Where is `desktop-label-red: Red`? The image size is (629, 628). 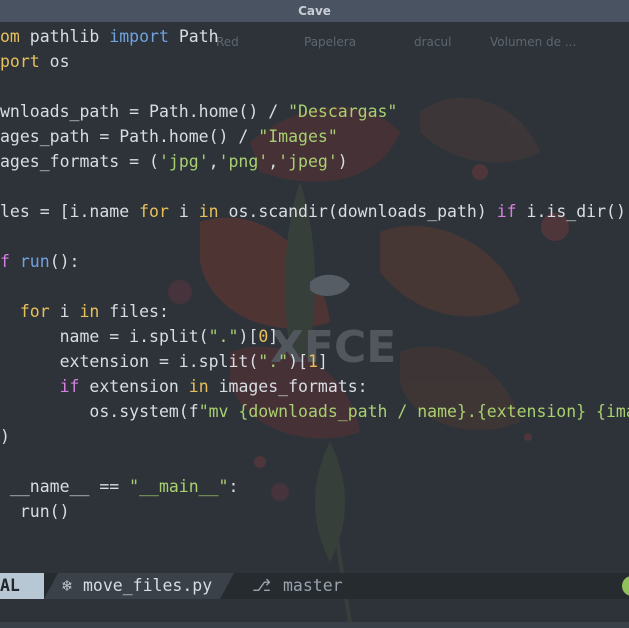
desktop-label-red: Red is located at coordinates (227, 42).